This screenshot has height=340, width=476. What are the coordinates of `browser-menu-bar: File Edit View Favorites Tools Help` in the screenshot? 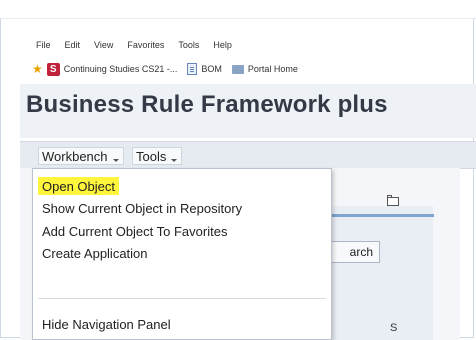 It's located at (134, 47).